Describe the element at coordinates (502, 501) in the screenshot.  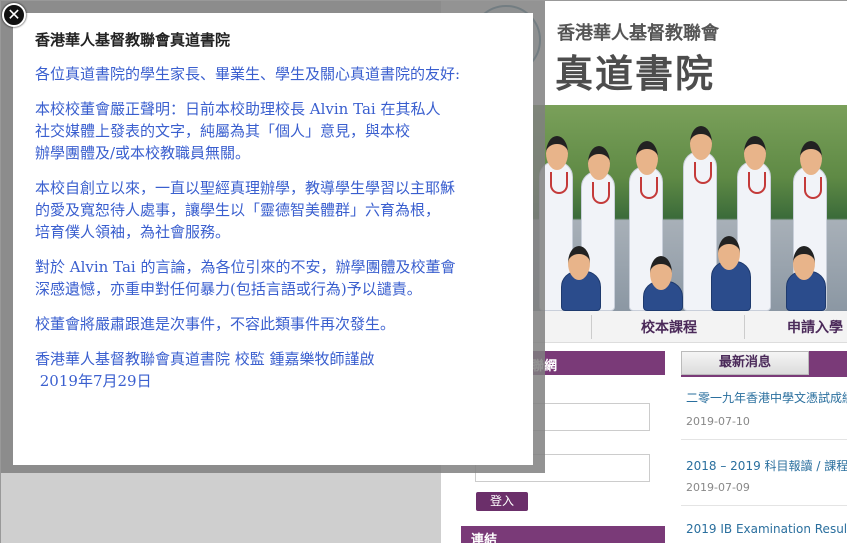
I see `login-button: 登入` at that location.